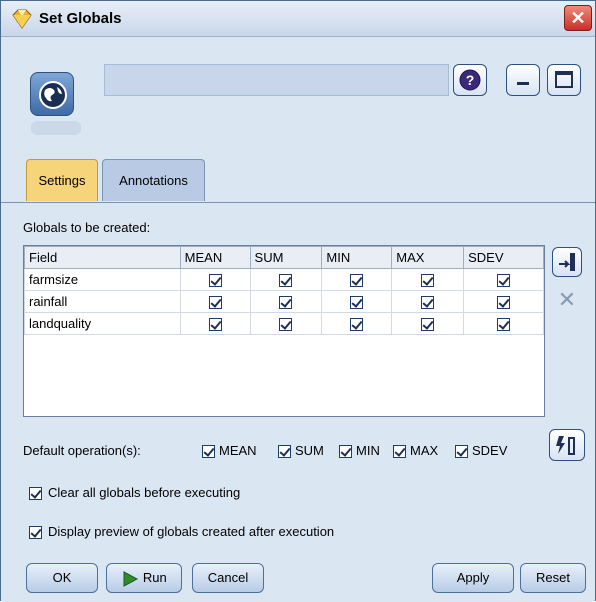 This screenshot has height=602, width=596. I want to click on table-row: farmsize, so click(284, 279).